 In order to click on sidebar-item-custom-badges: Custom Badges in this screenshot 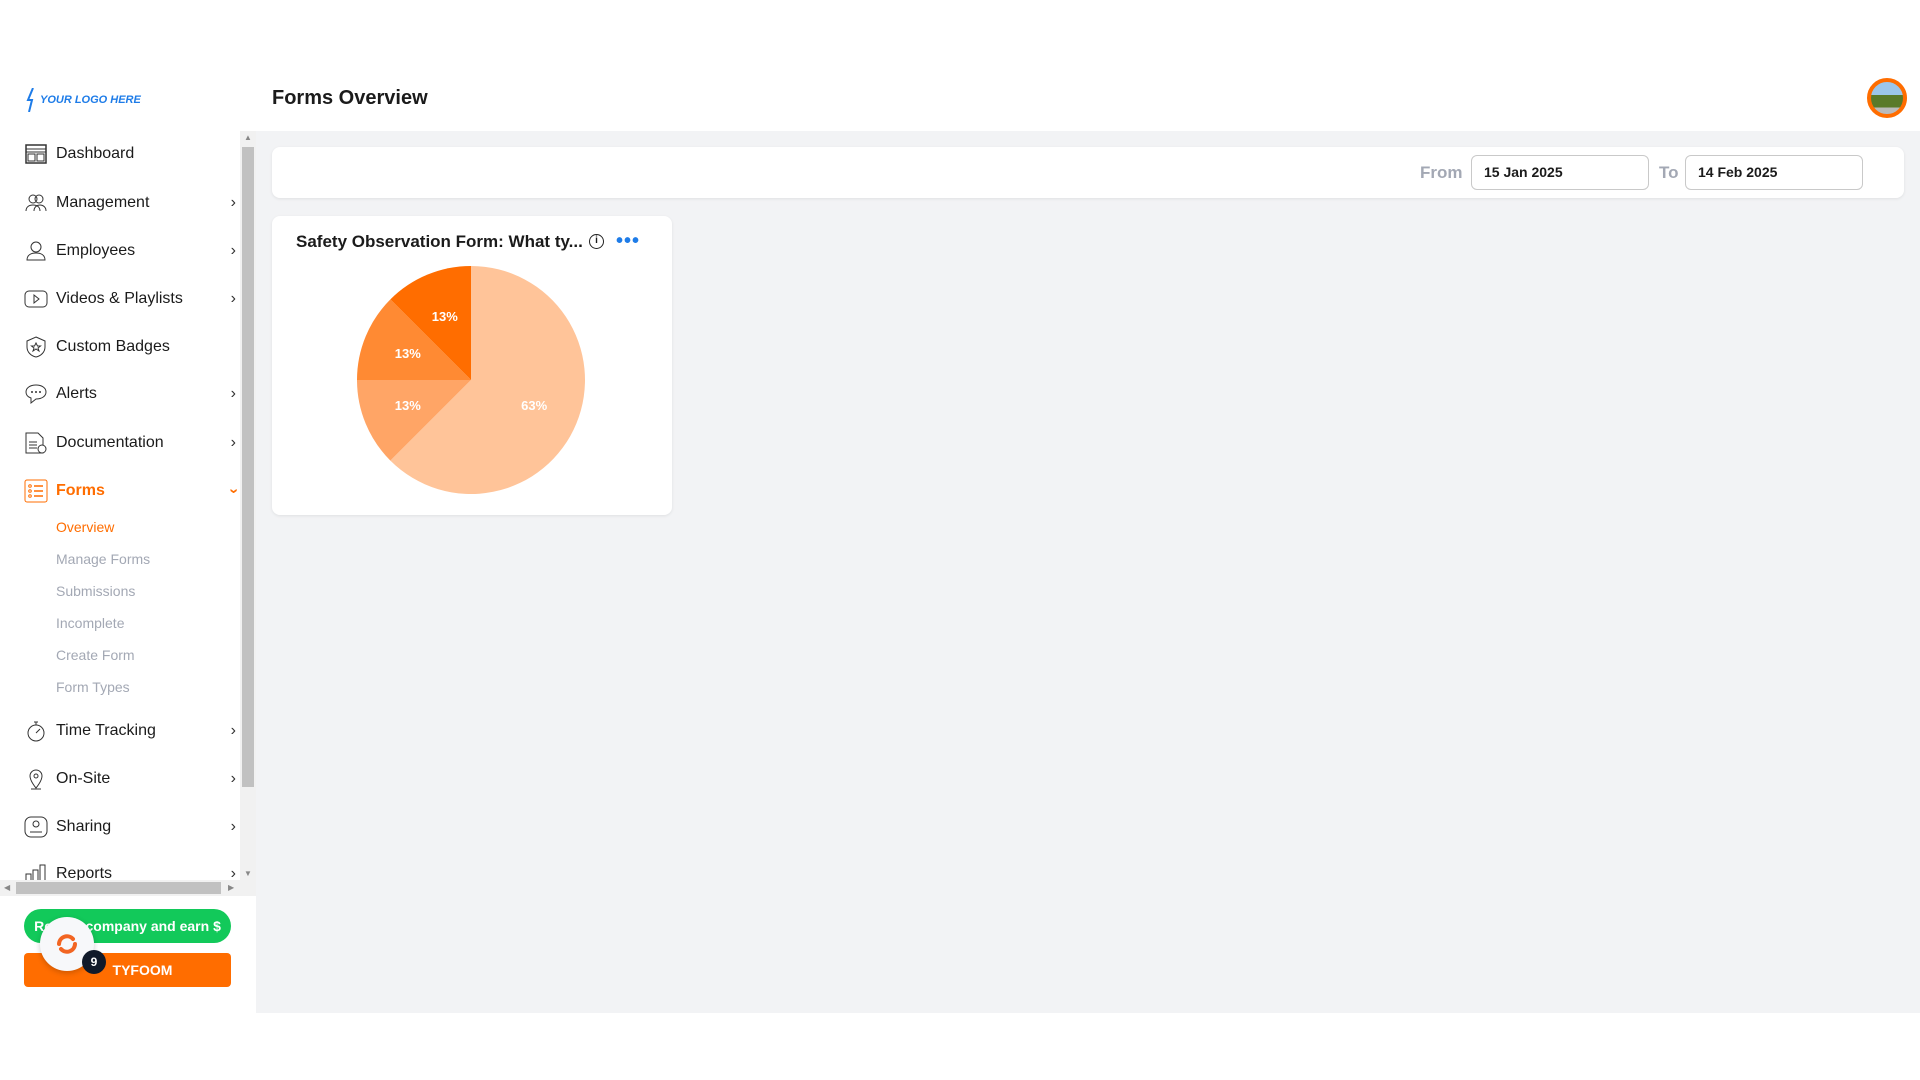, I will do `click(131, 347)`.